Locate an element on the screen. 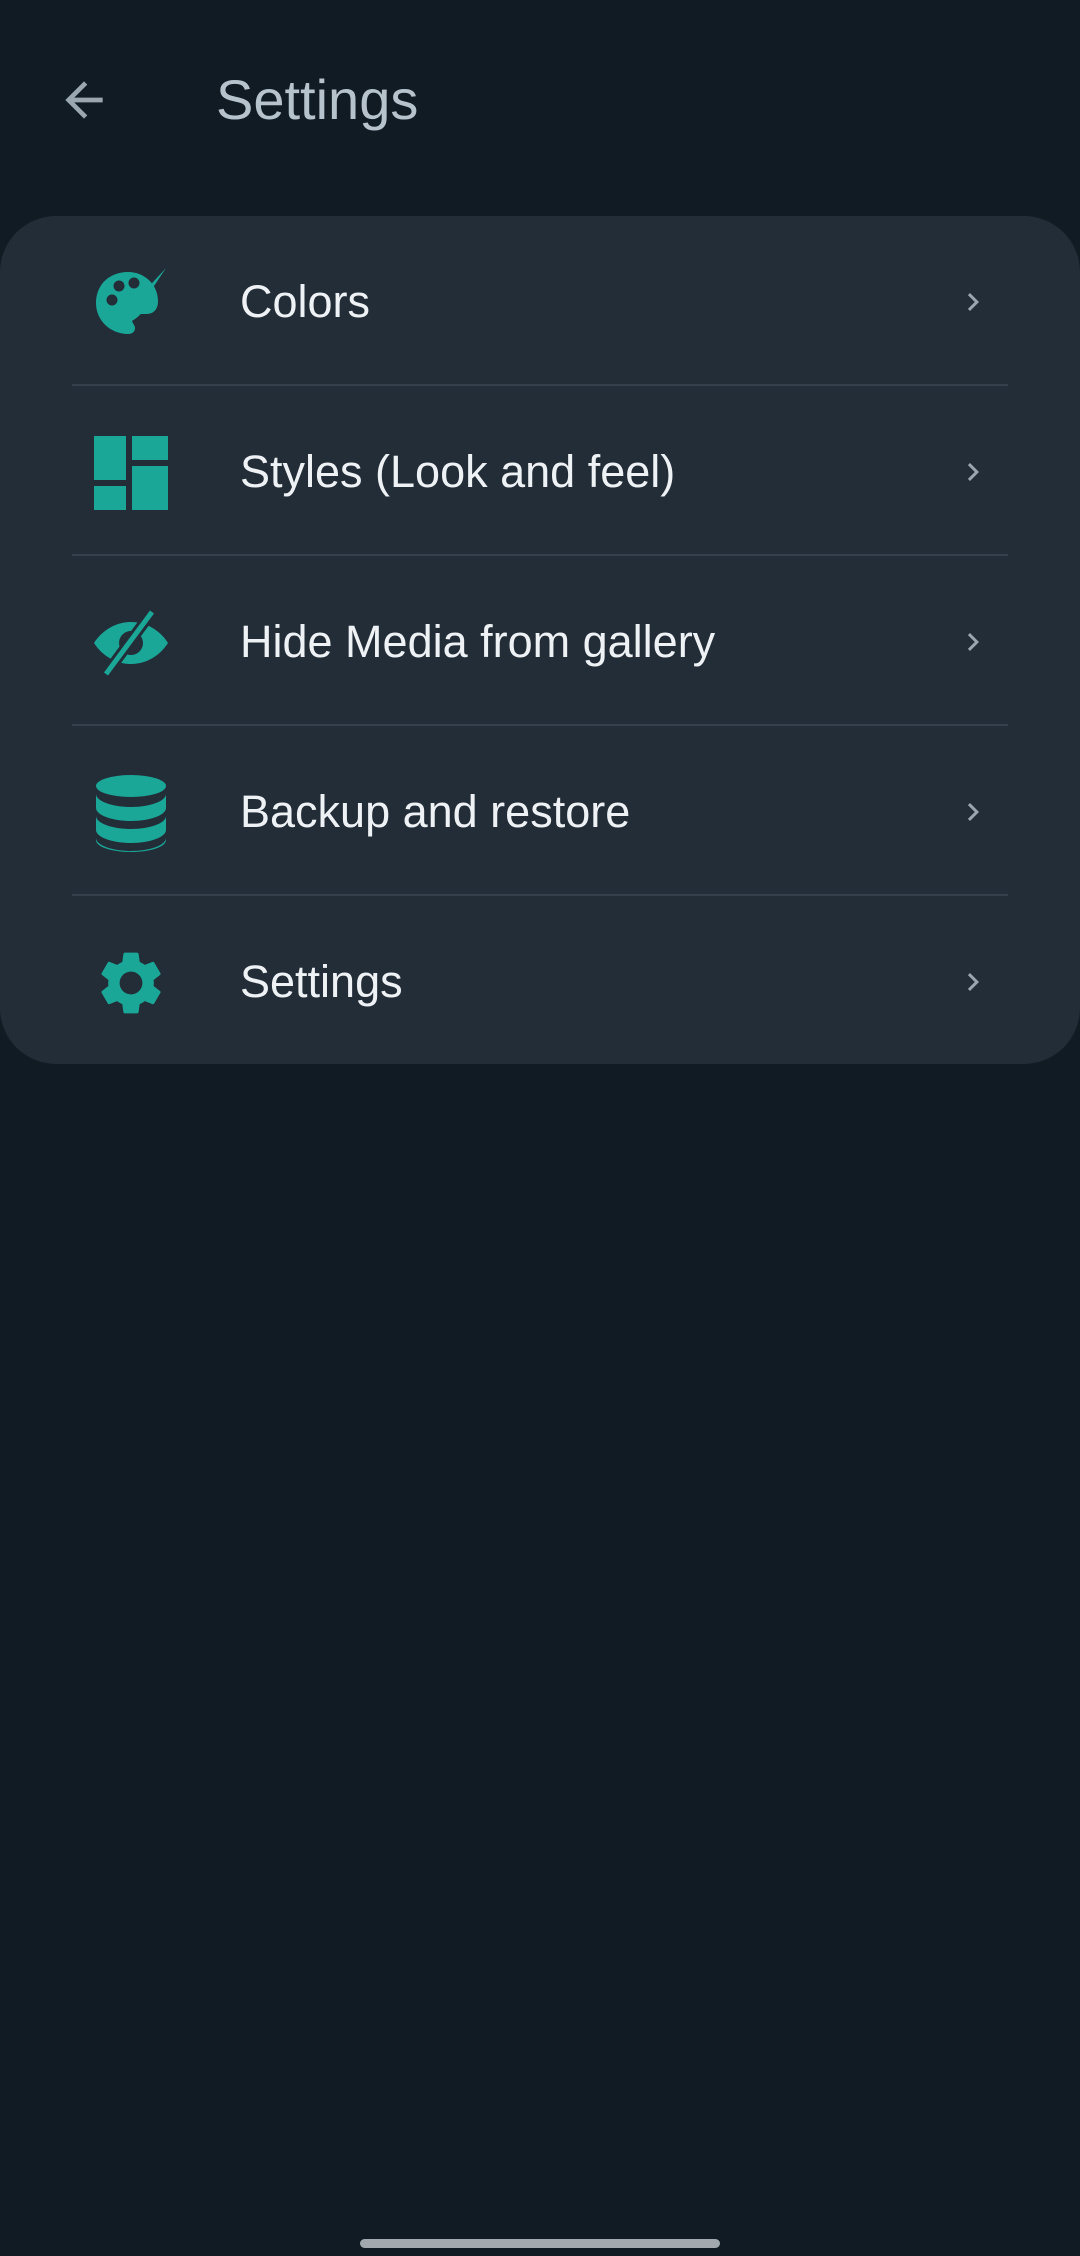  menu-item-label: Styles (Look and feel) is located at coordinates (458, 471).